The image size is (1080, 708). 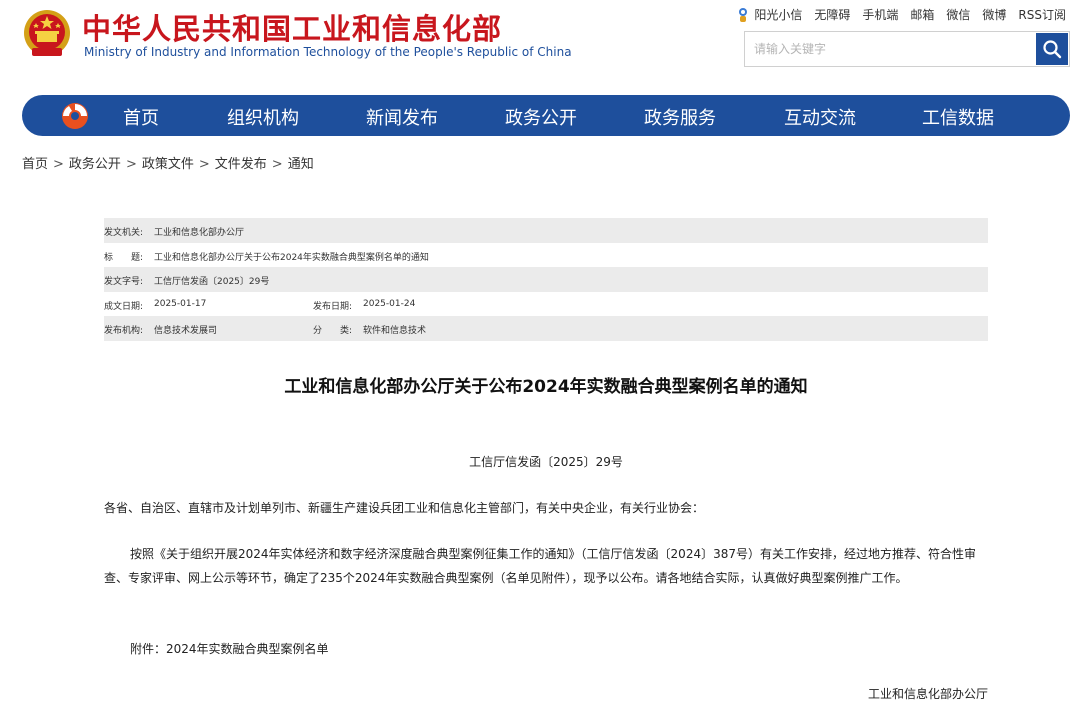 I want to click on meta-label: 标 题:, so click(x=124, y=257).